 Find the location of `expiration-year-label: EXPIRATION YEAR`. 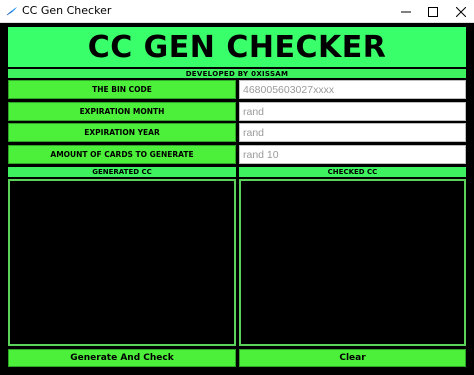

expiration-year-label: EXPIRATION YEAR is located at coordinates (122, 132).